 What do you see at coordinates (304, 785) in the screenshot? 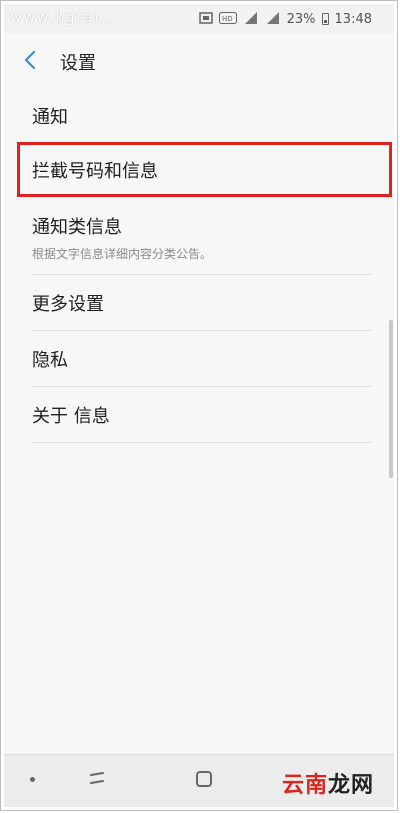
I see `watermark-red: 云南` at bounding box center [304, 785].